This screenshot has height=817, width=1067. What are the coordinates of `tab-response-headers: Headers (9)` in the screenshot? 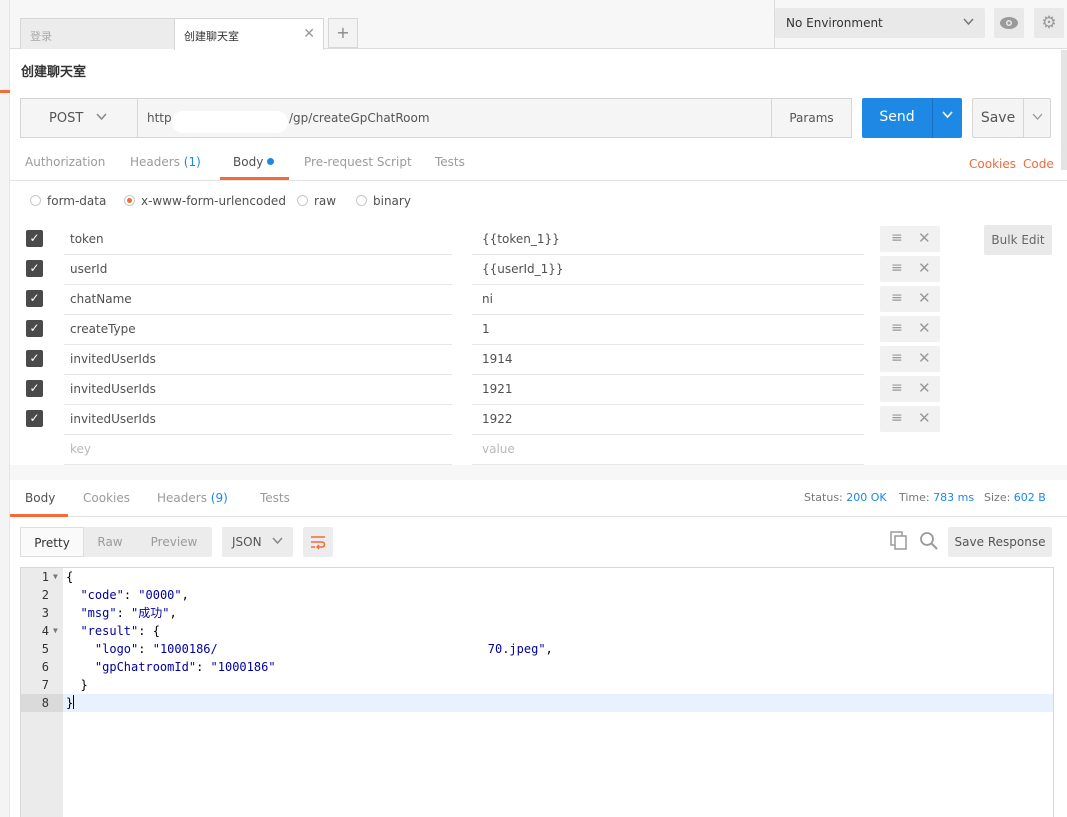 It's located at (192, 498).